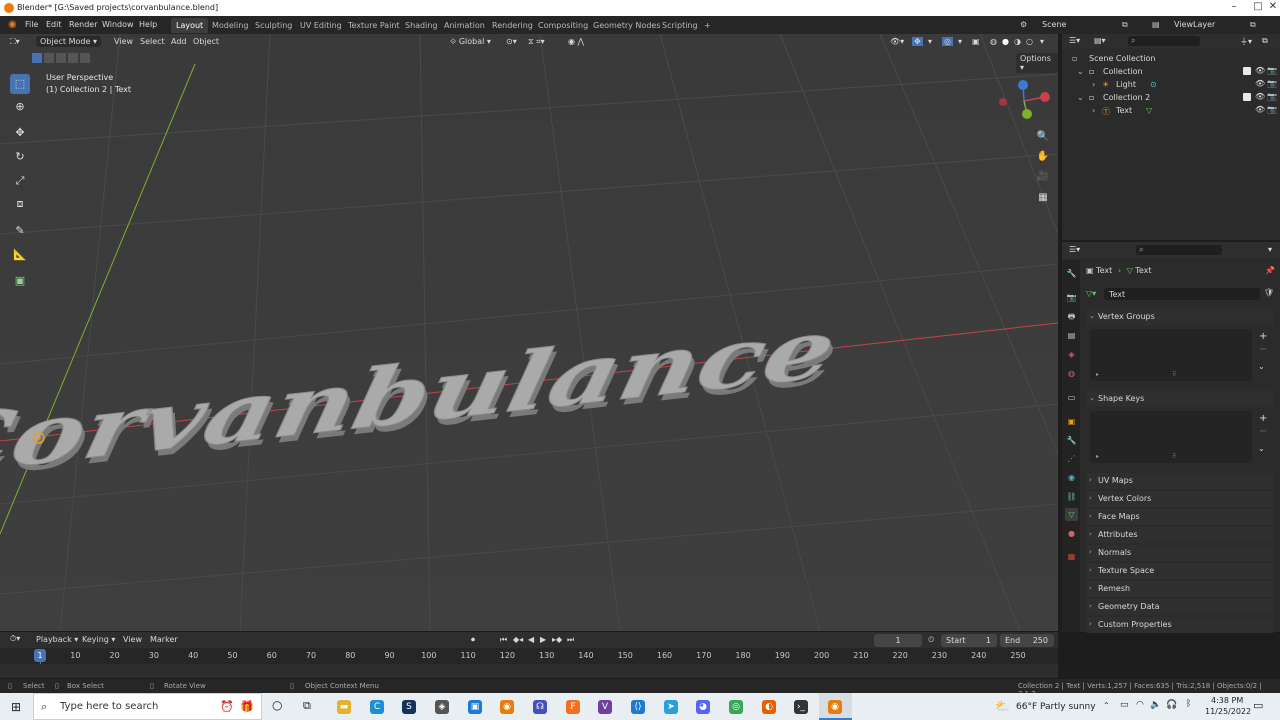 The image size is (1280, 720). I want to click on select-box-tool-icon: ⬚, so click(20, 84).